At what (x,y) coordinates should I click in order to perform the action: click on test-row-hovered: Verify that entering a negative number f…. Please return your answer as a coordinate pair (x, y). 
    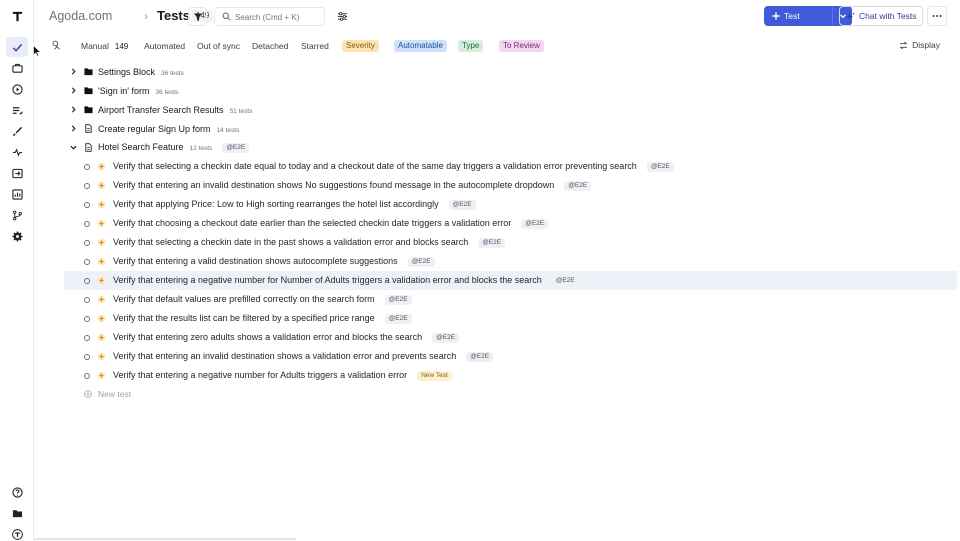
    Looking at the image, I should click on (510, 280).